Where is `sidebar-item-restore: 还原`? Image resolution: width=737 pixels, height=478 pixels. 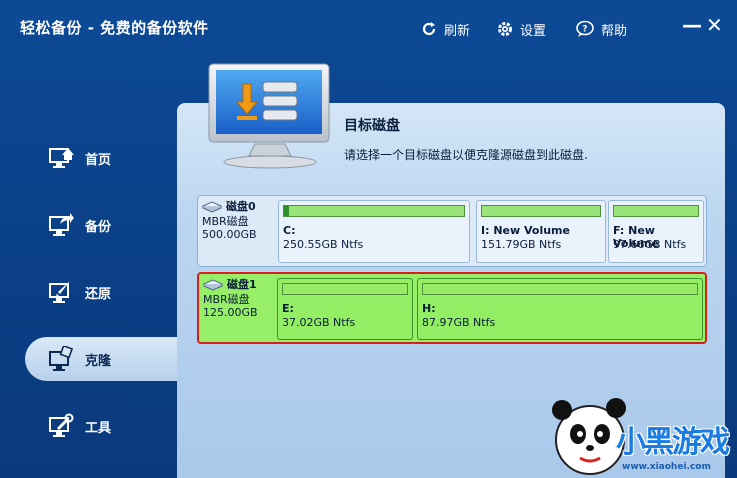
sidebar-item-restore: 还原 is located at coordinates (101, 292).